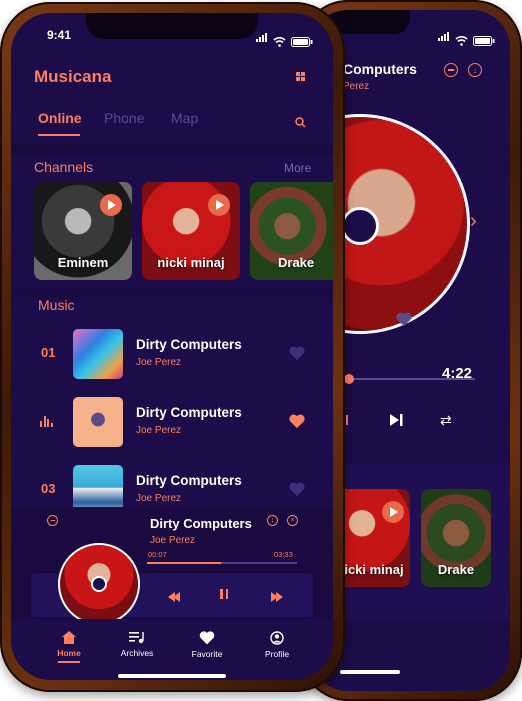  Describe the element at coordinates (46, 421) in the screenshot. I see `equalizer-icon` at that location.